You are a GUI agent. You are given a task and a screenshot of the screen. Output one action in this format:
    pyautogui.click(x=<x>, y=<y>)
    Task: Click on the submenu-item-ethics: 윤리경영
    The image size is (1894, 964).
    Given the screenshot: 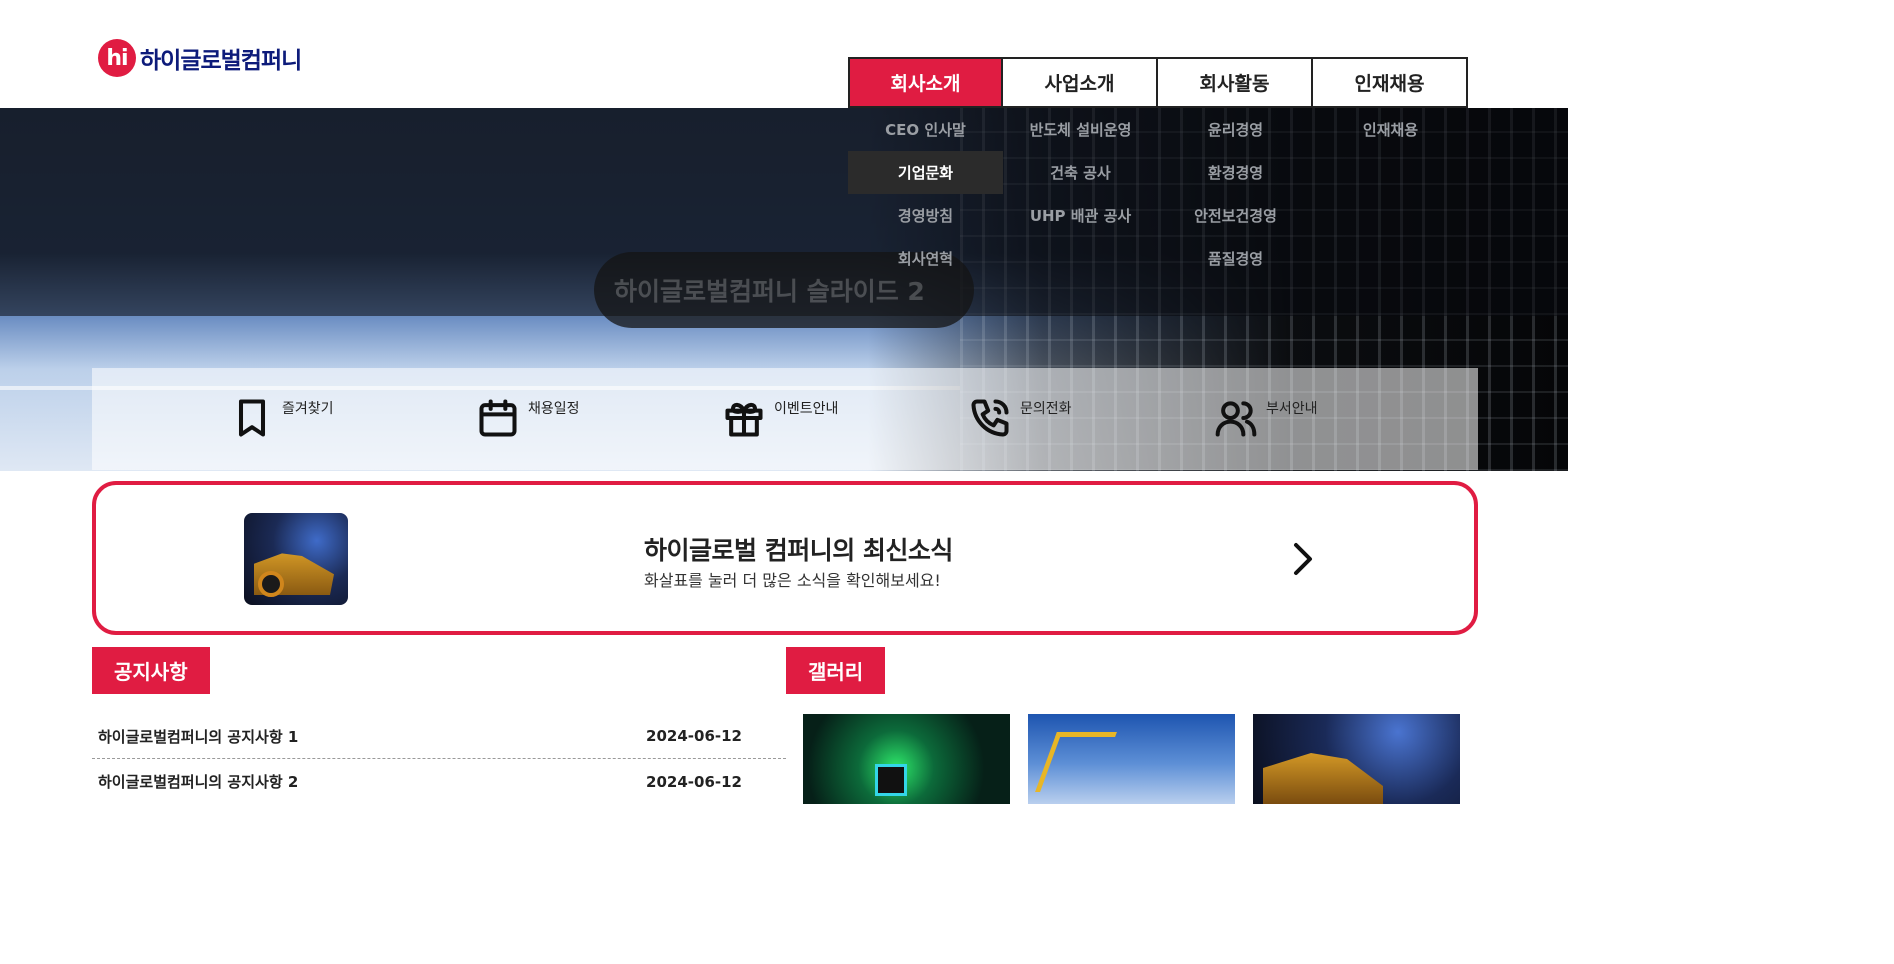 What is the action you would take?
    pyautogui.click(x=1235, y=129)
    